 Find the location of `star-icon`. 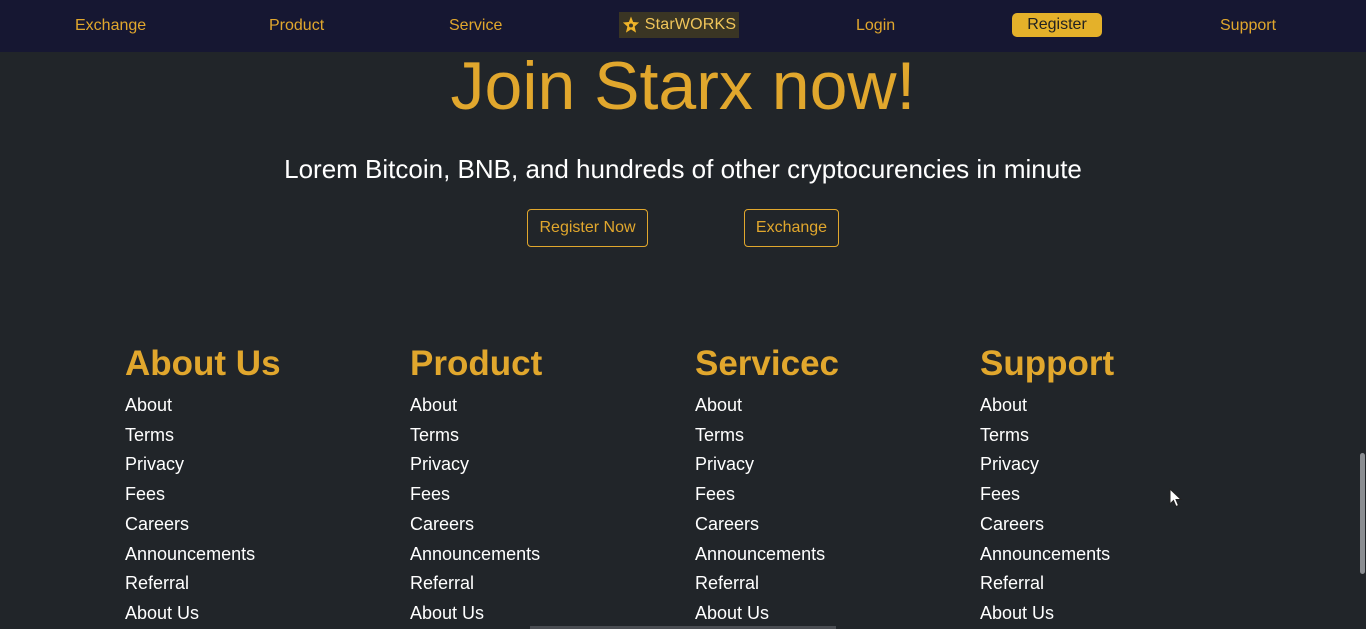

star-icon is located at coordinates (630, 24).